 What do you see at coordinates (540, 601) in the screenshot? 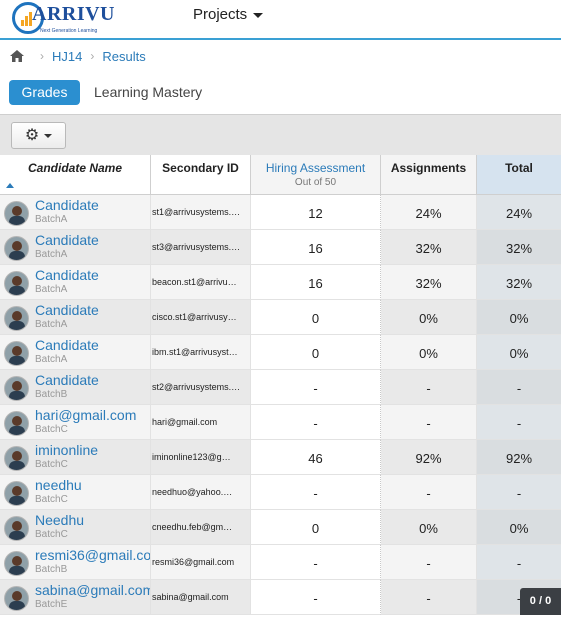
I see `pager-indicator: 0 / 0` at bounding box center [540, 601].